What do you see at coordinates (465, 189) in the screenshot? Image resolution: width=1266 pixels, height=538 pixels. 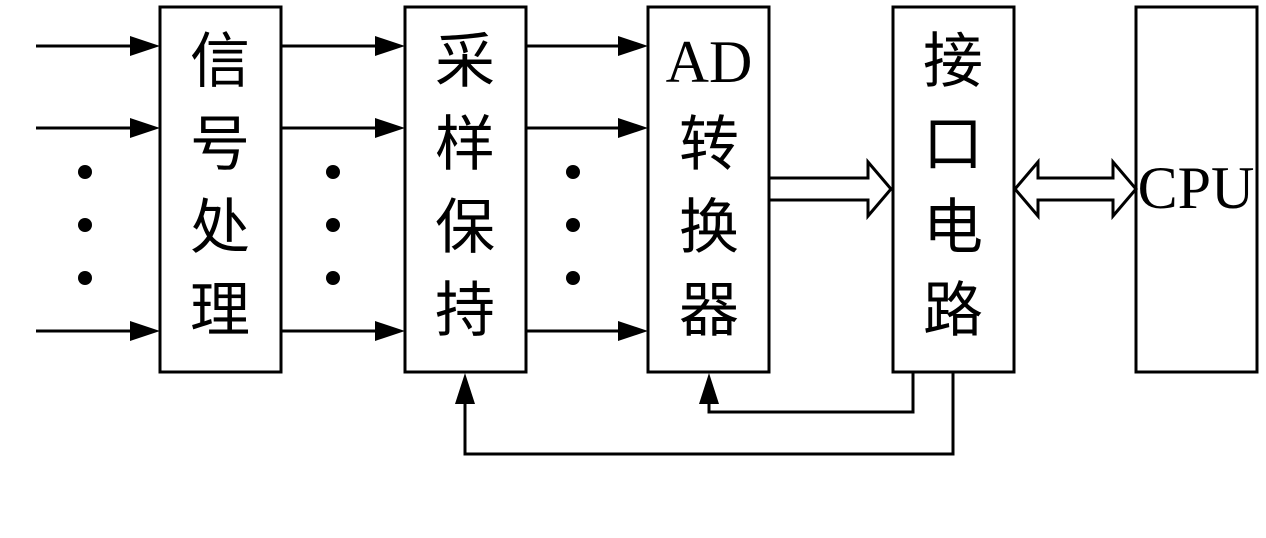 I see `sample-hold-block: 采 样 保 持` at bounding box center [465, 189].